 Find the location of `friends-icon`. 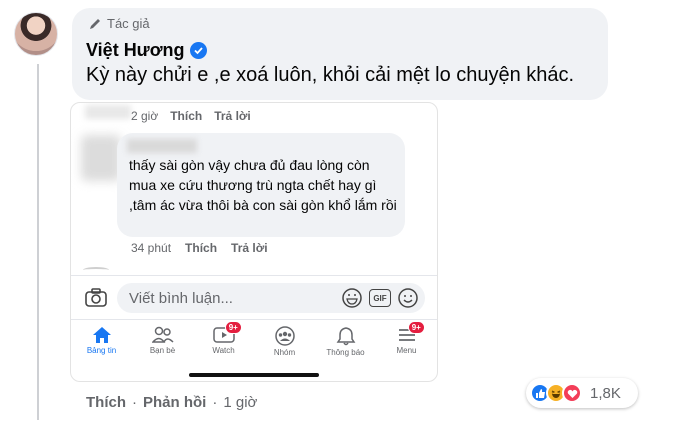

friends-icon is located at coordinates (162, 334).